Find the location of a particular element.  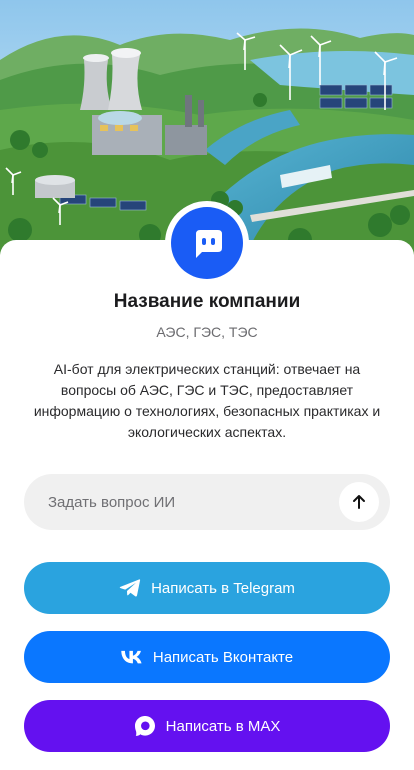

avatar is located at coordinates (207, 243).